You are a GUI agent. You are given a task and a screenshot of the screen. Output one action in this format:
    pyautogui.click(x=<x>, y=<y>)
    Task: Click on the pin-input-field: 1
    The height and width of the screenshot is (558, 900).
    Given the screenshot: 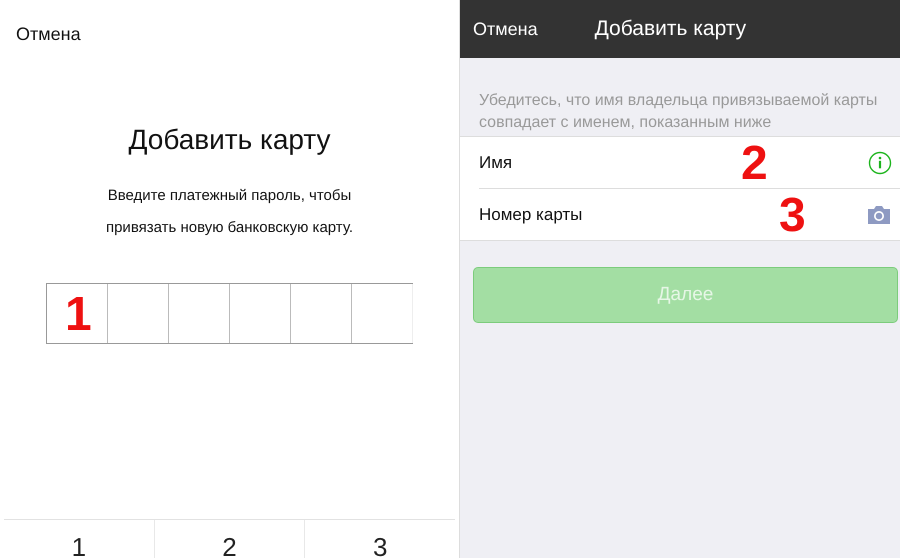 What is the action you would take?
    pyautogui.click(x=229, y=313)
    